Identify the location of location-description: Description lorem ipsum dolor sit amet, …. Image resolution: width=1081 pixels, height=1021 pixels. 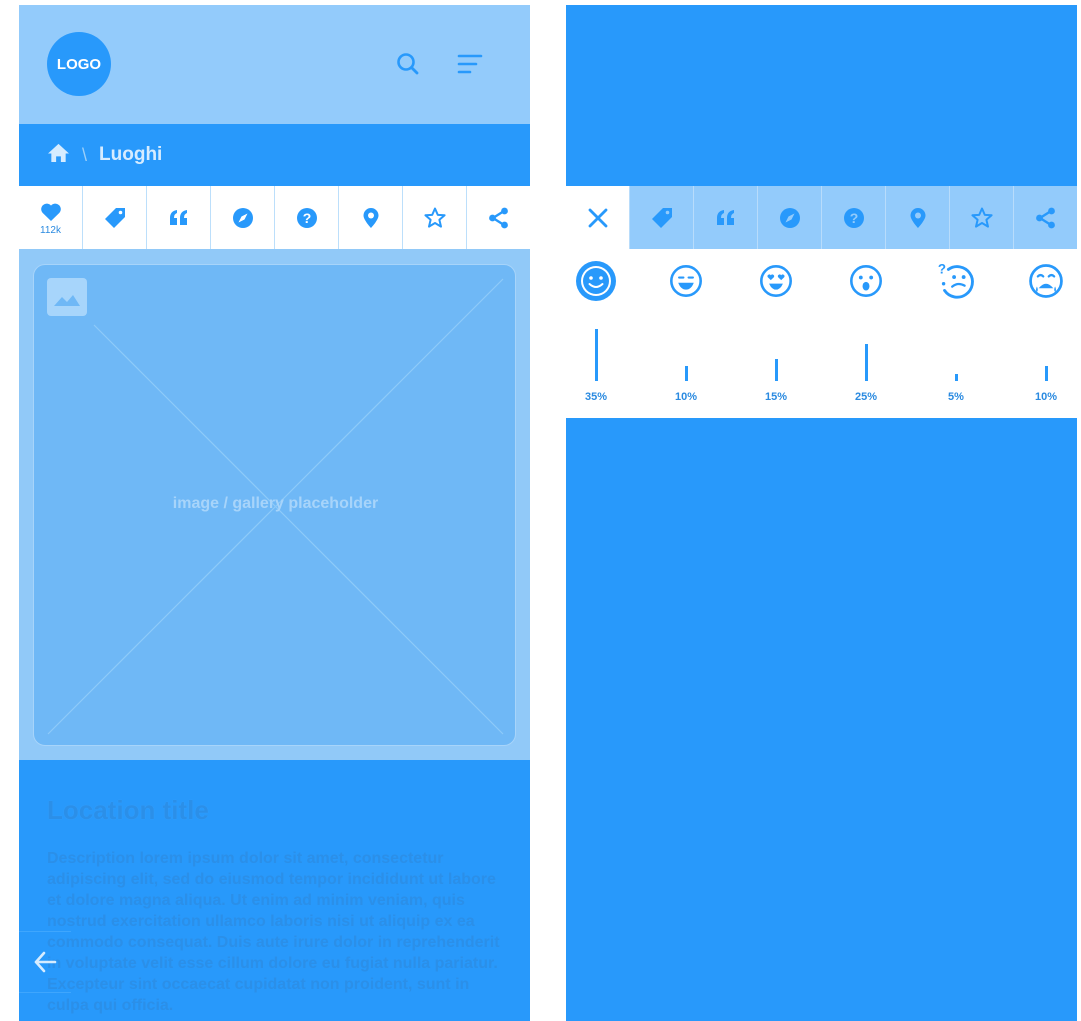
(273, 932).